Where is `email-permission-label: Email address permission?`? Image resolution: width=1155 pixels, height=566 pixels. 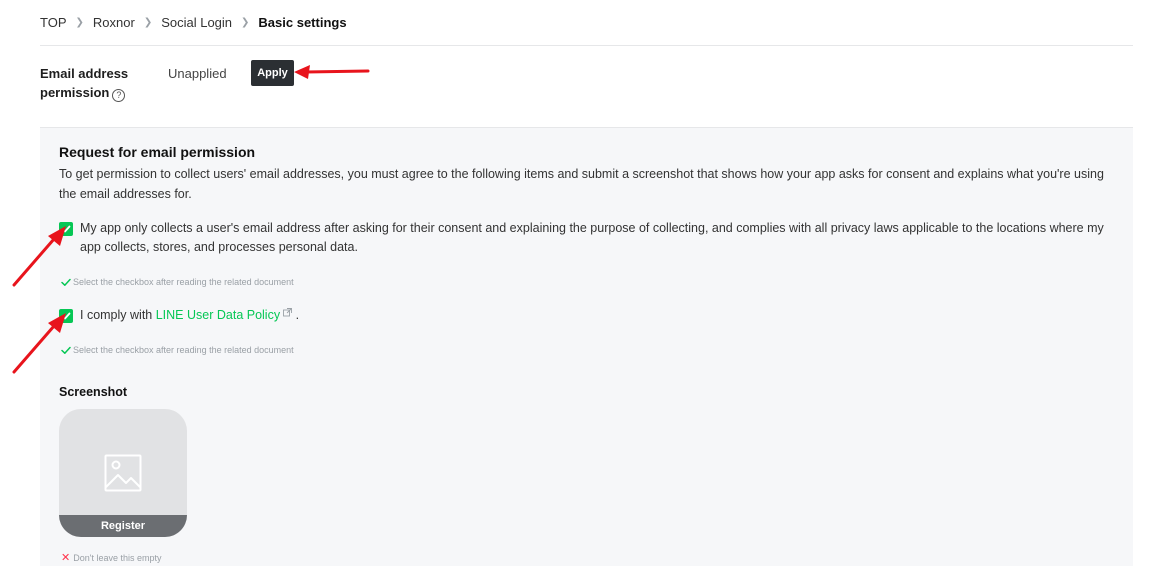
email-permission-label: Email address permission? is located at coordinates (84, 84).